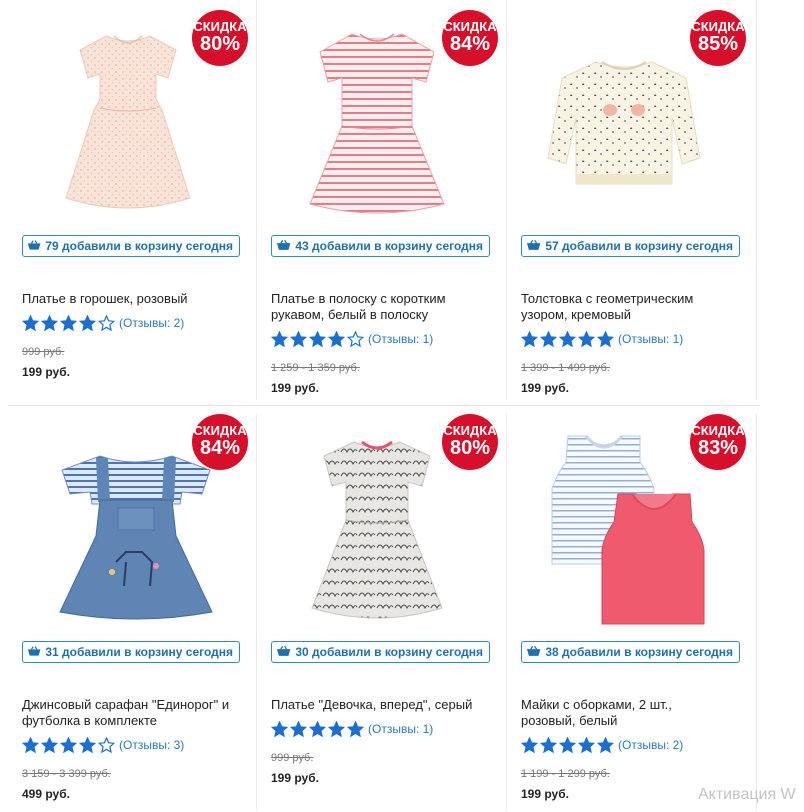  I want to click on product-name-link: Майки с оборками, 2 шт., розовый, белый, so click(611, 713).